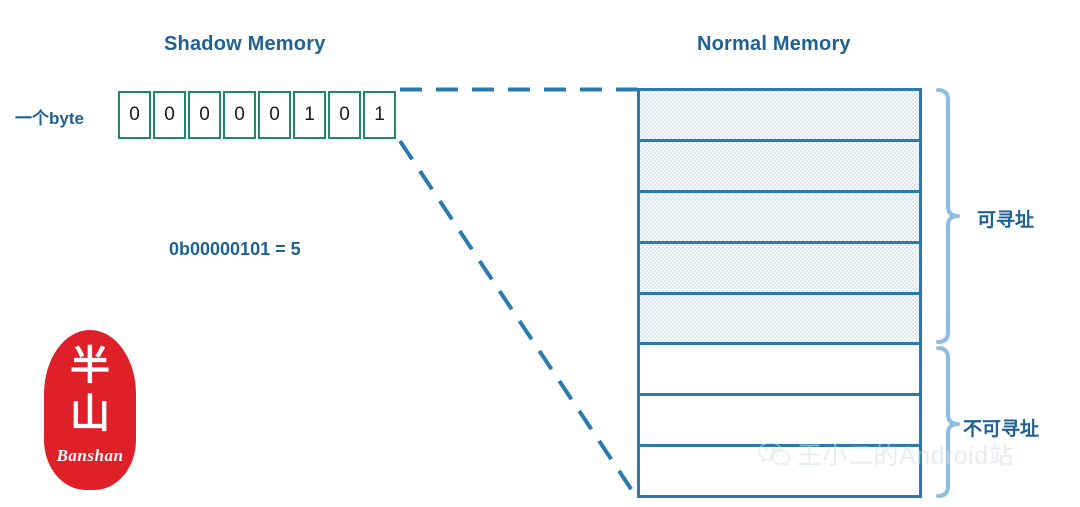 Image resolution: width=1080 pixels, height=507 pixels. Describe the element at coordinates (1006, 220) in the screenshot. I see `addressable-label: 可寻址` at that location.